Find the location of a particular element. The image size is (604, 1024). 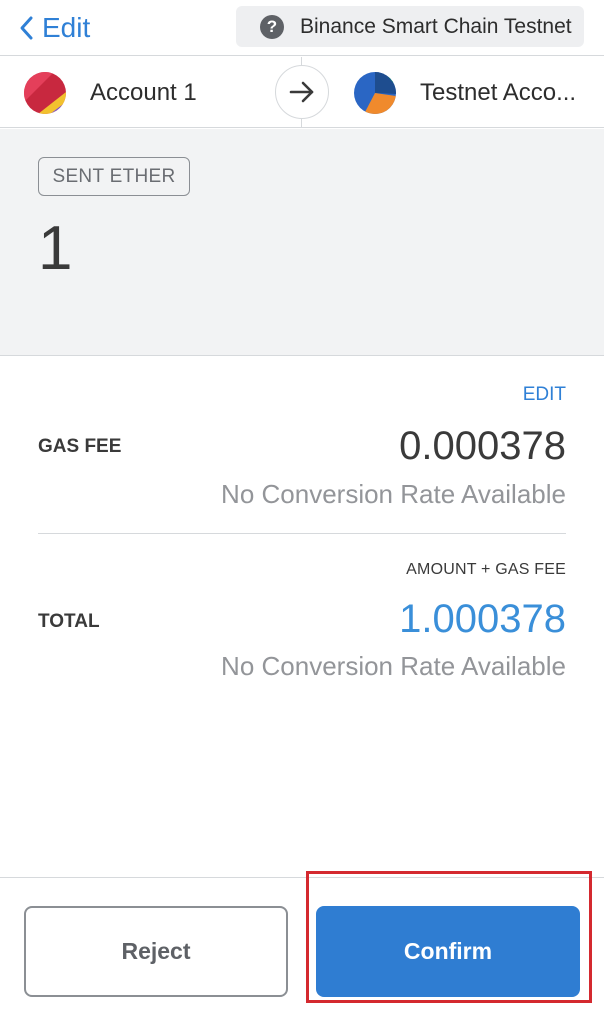

chevron-left-icon is located at coordinates (26, 28).